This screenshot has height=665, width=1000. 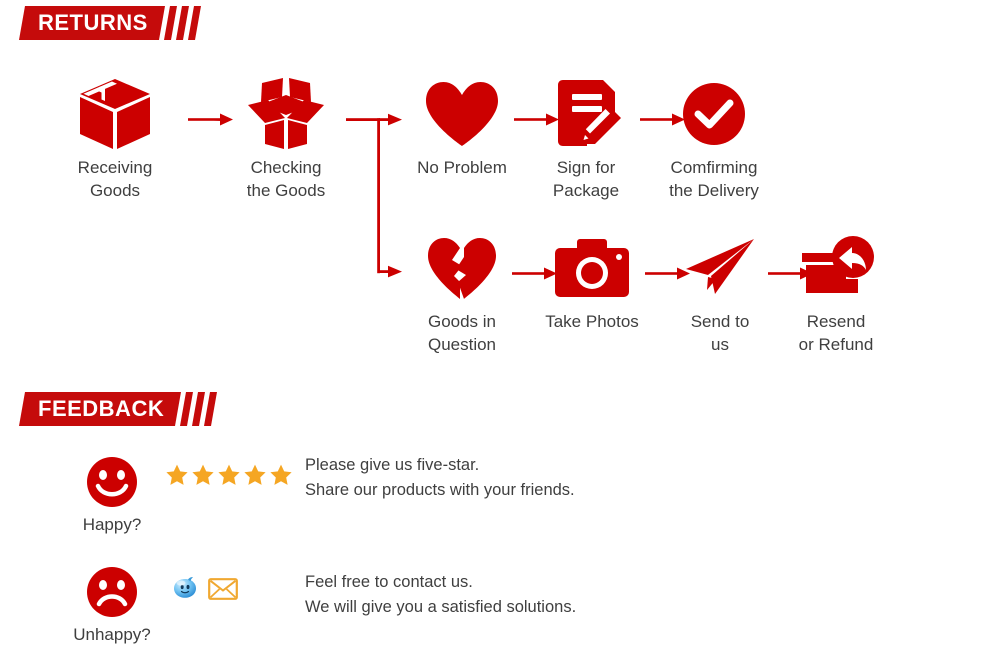 I want to click on returns-banner-body: RETURNS, so click(x=92, y=23).